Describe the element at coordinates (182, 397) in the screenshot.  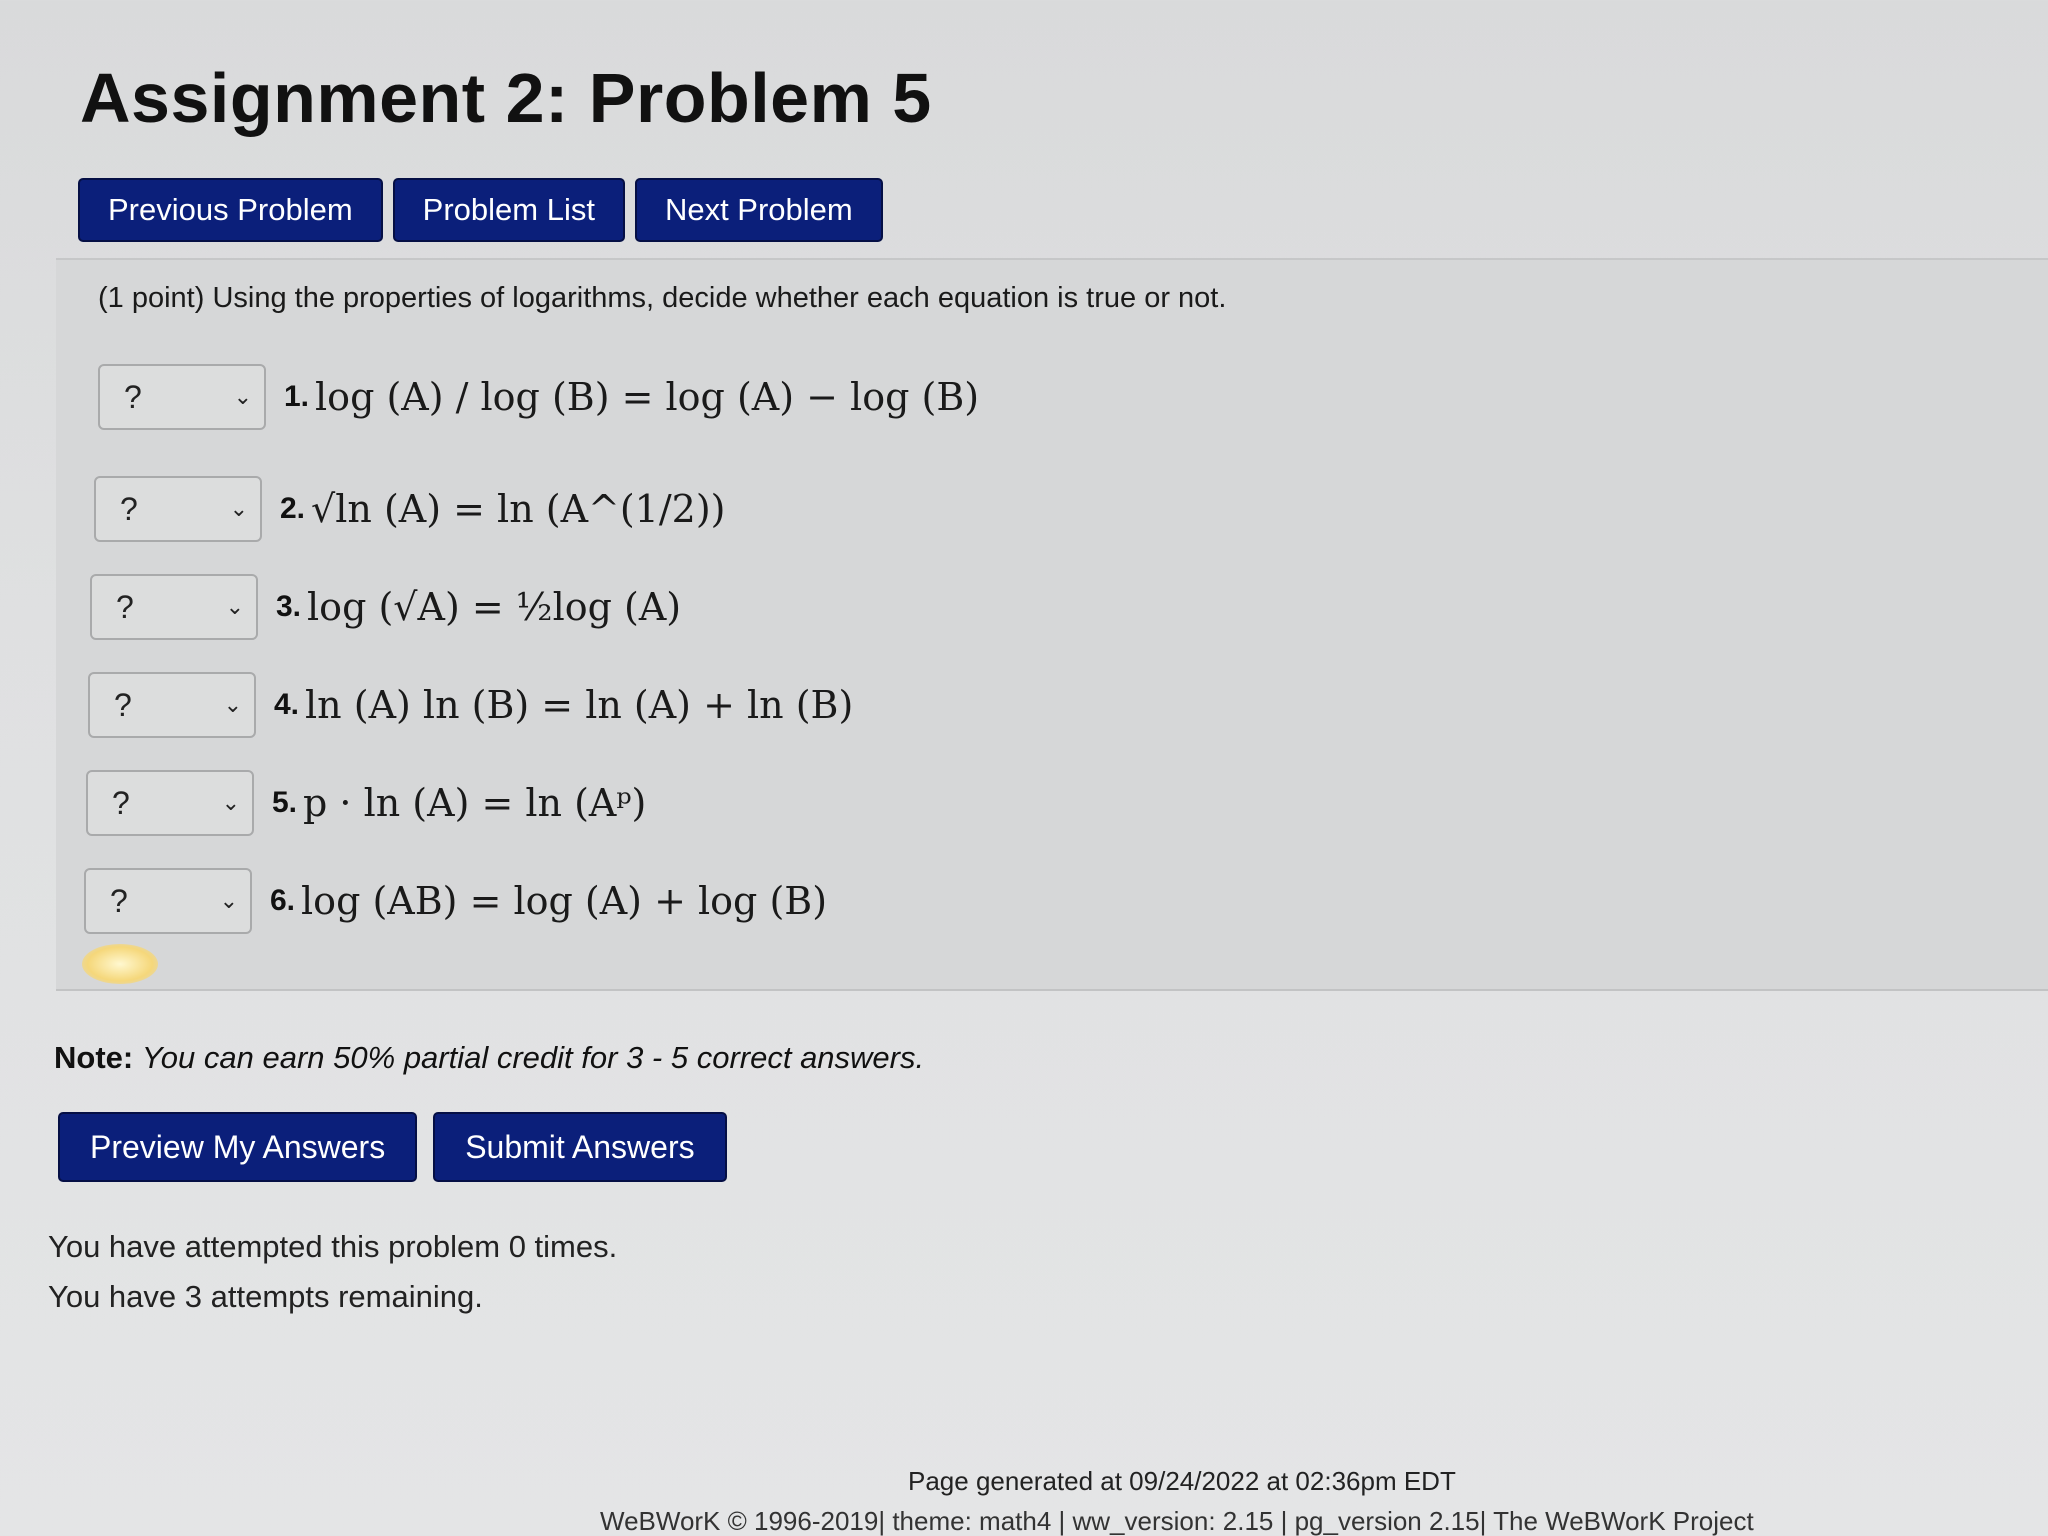
I see `answer-select-1: ? ⌄` at that location.